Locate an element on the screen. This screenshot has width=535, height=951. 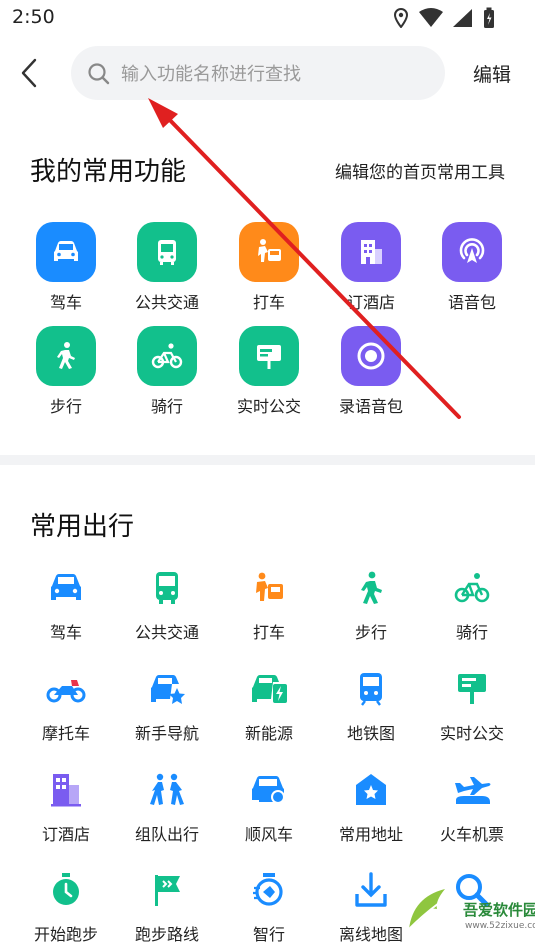
carpool-icon is located at coordinates (269, 790).